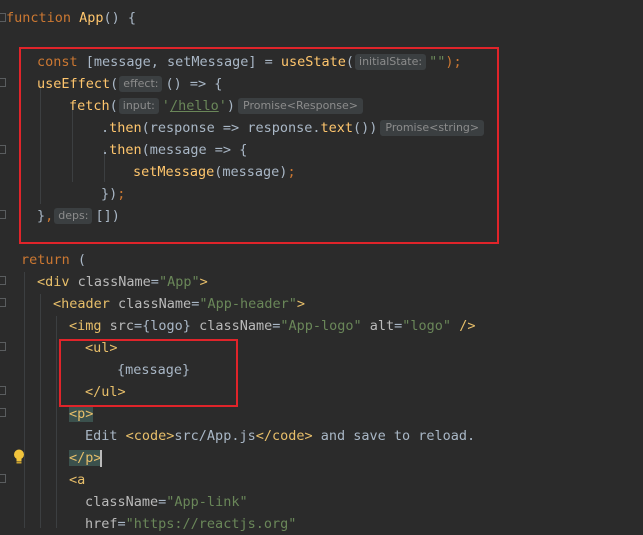  Describe the element at coordinates (321, 524) in the screenshot. I see `code-line: href="https://reactjs.org"` at that location.